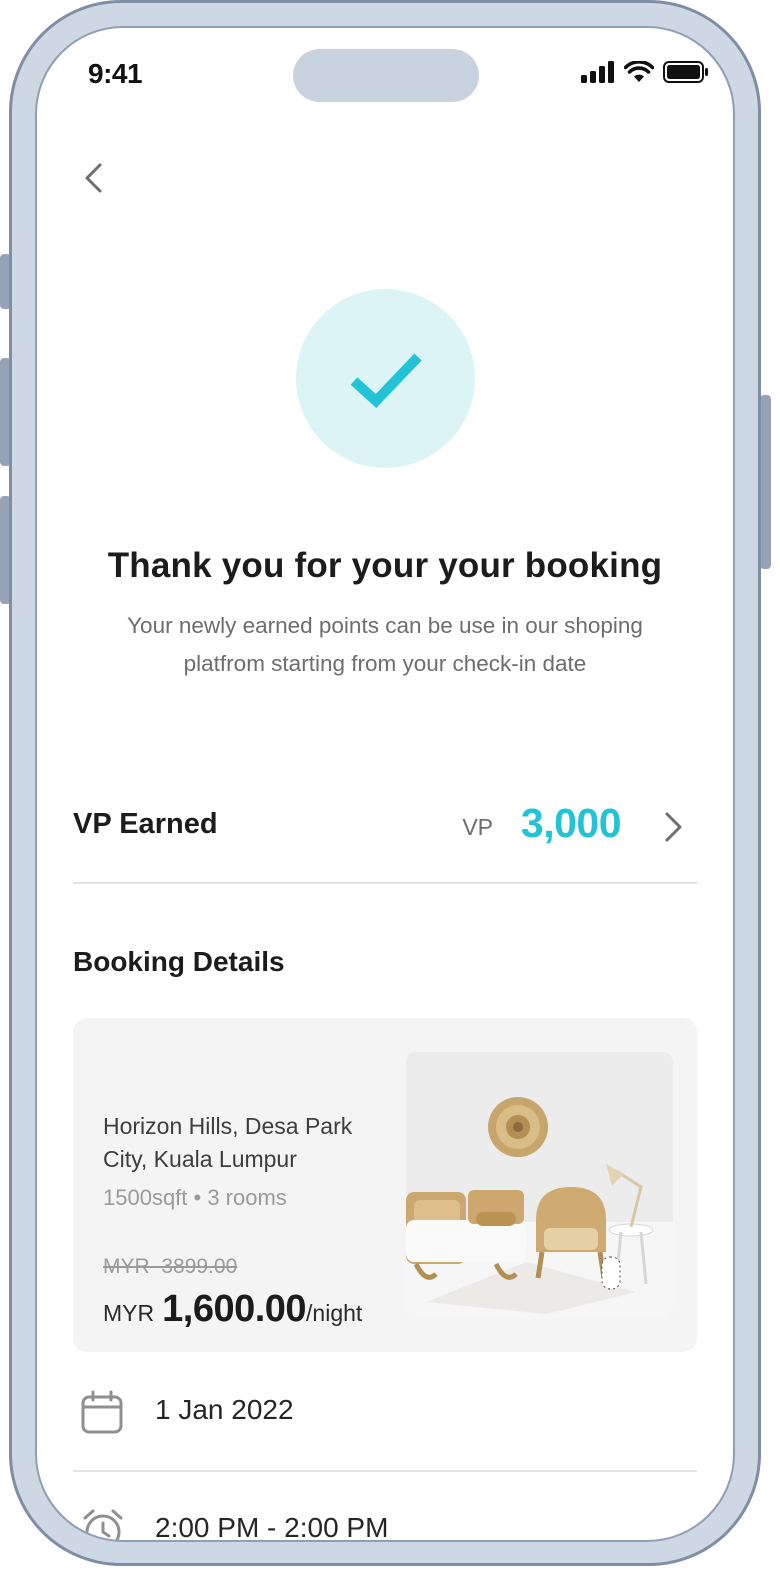 Image resolution: width=780 pixels, height=1589 pixels. I want to click on battery-icon, so click(685, 72).